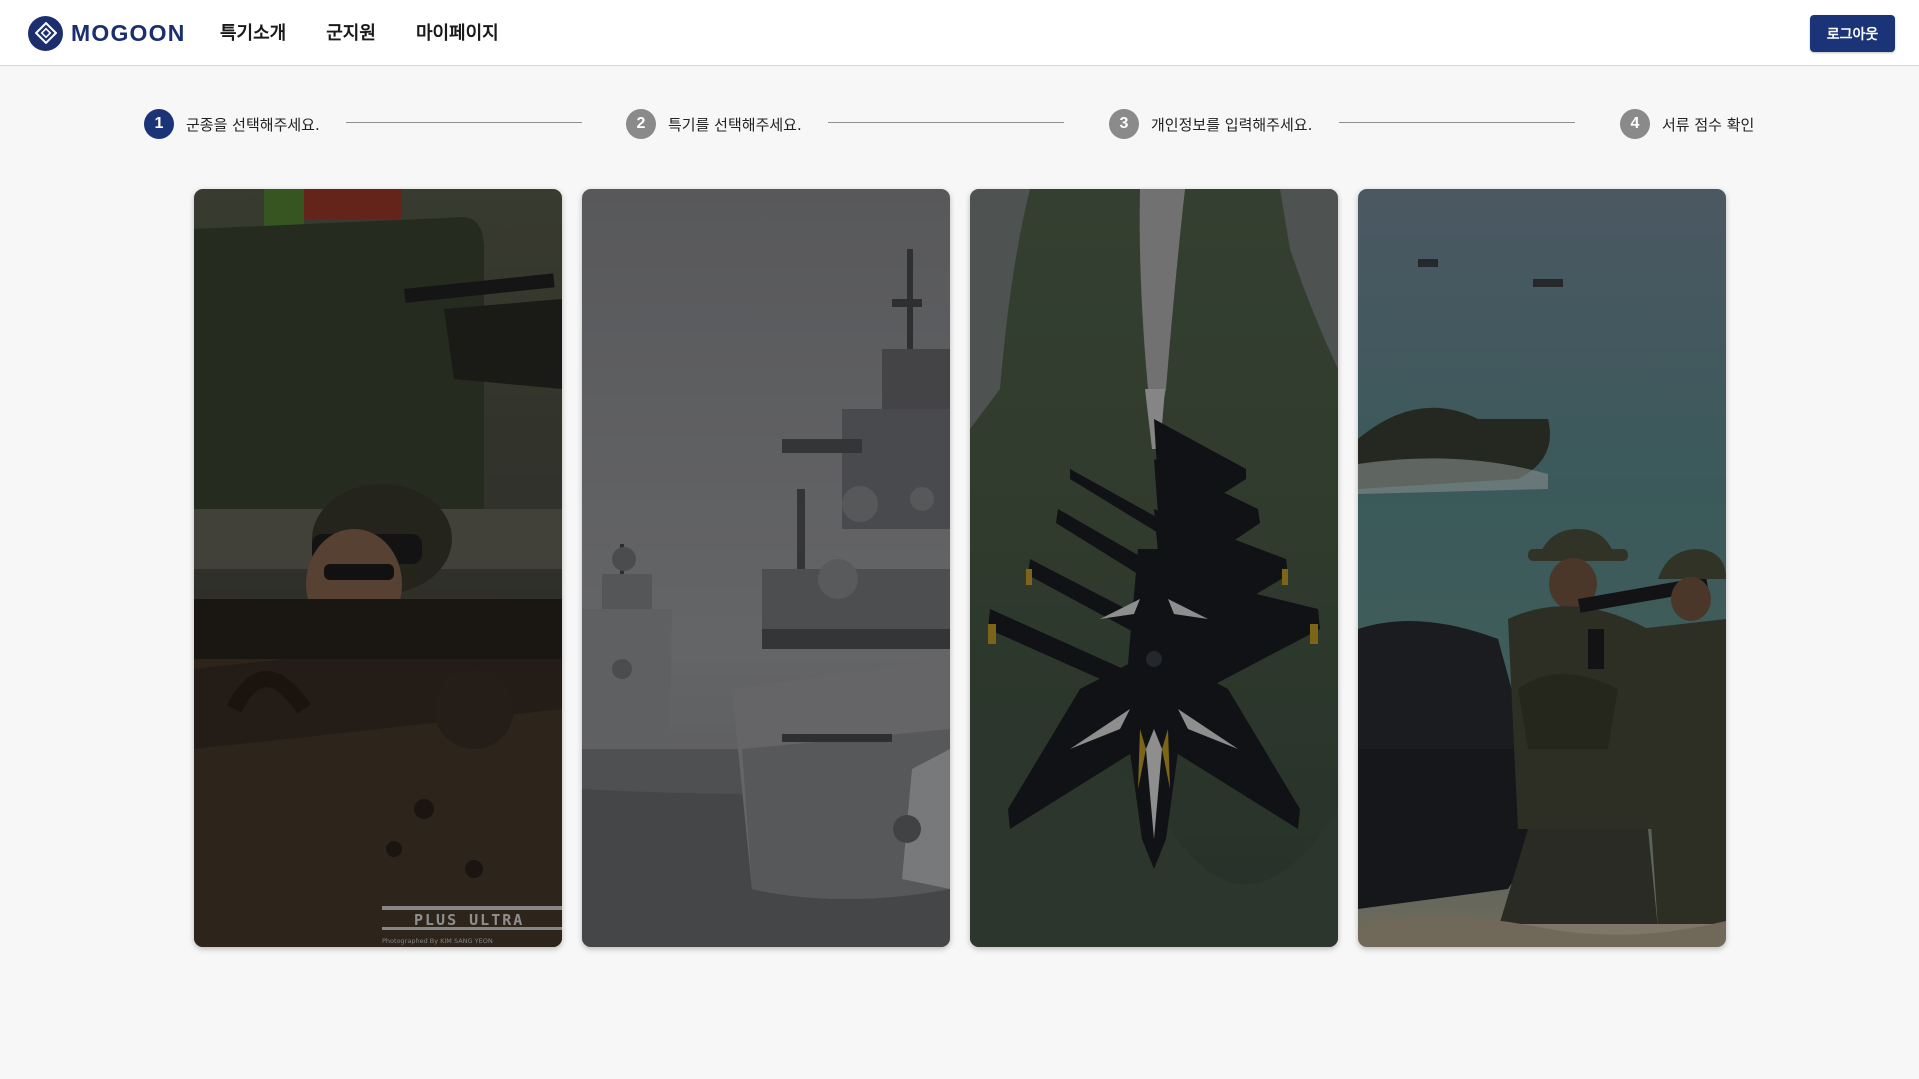 The width and height of the screenshot is (1919, 1079). I want to click on step-1: 1 군종을 선택해주세요., so click(232, 124).